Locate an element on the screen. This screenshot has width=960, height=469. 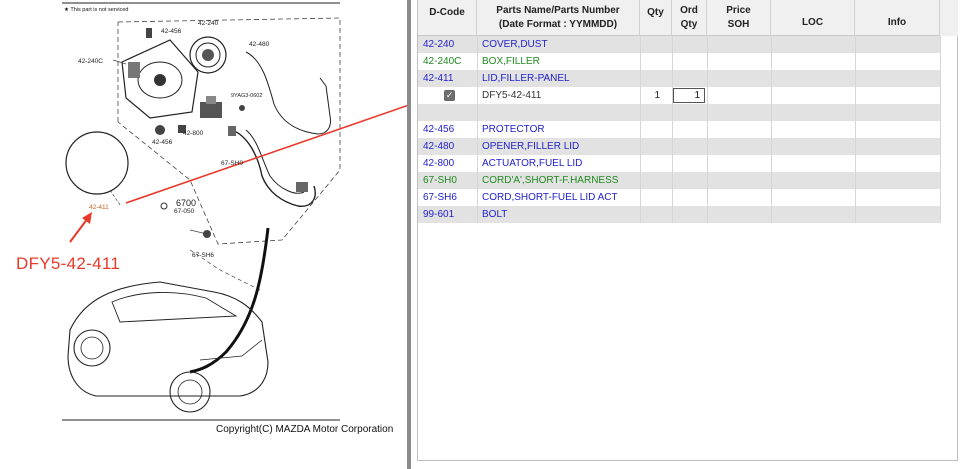
dcode-cell: 42-480 is located at coordinates (438, 146).